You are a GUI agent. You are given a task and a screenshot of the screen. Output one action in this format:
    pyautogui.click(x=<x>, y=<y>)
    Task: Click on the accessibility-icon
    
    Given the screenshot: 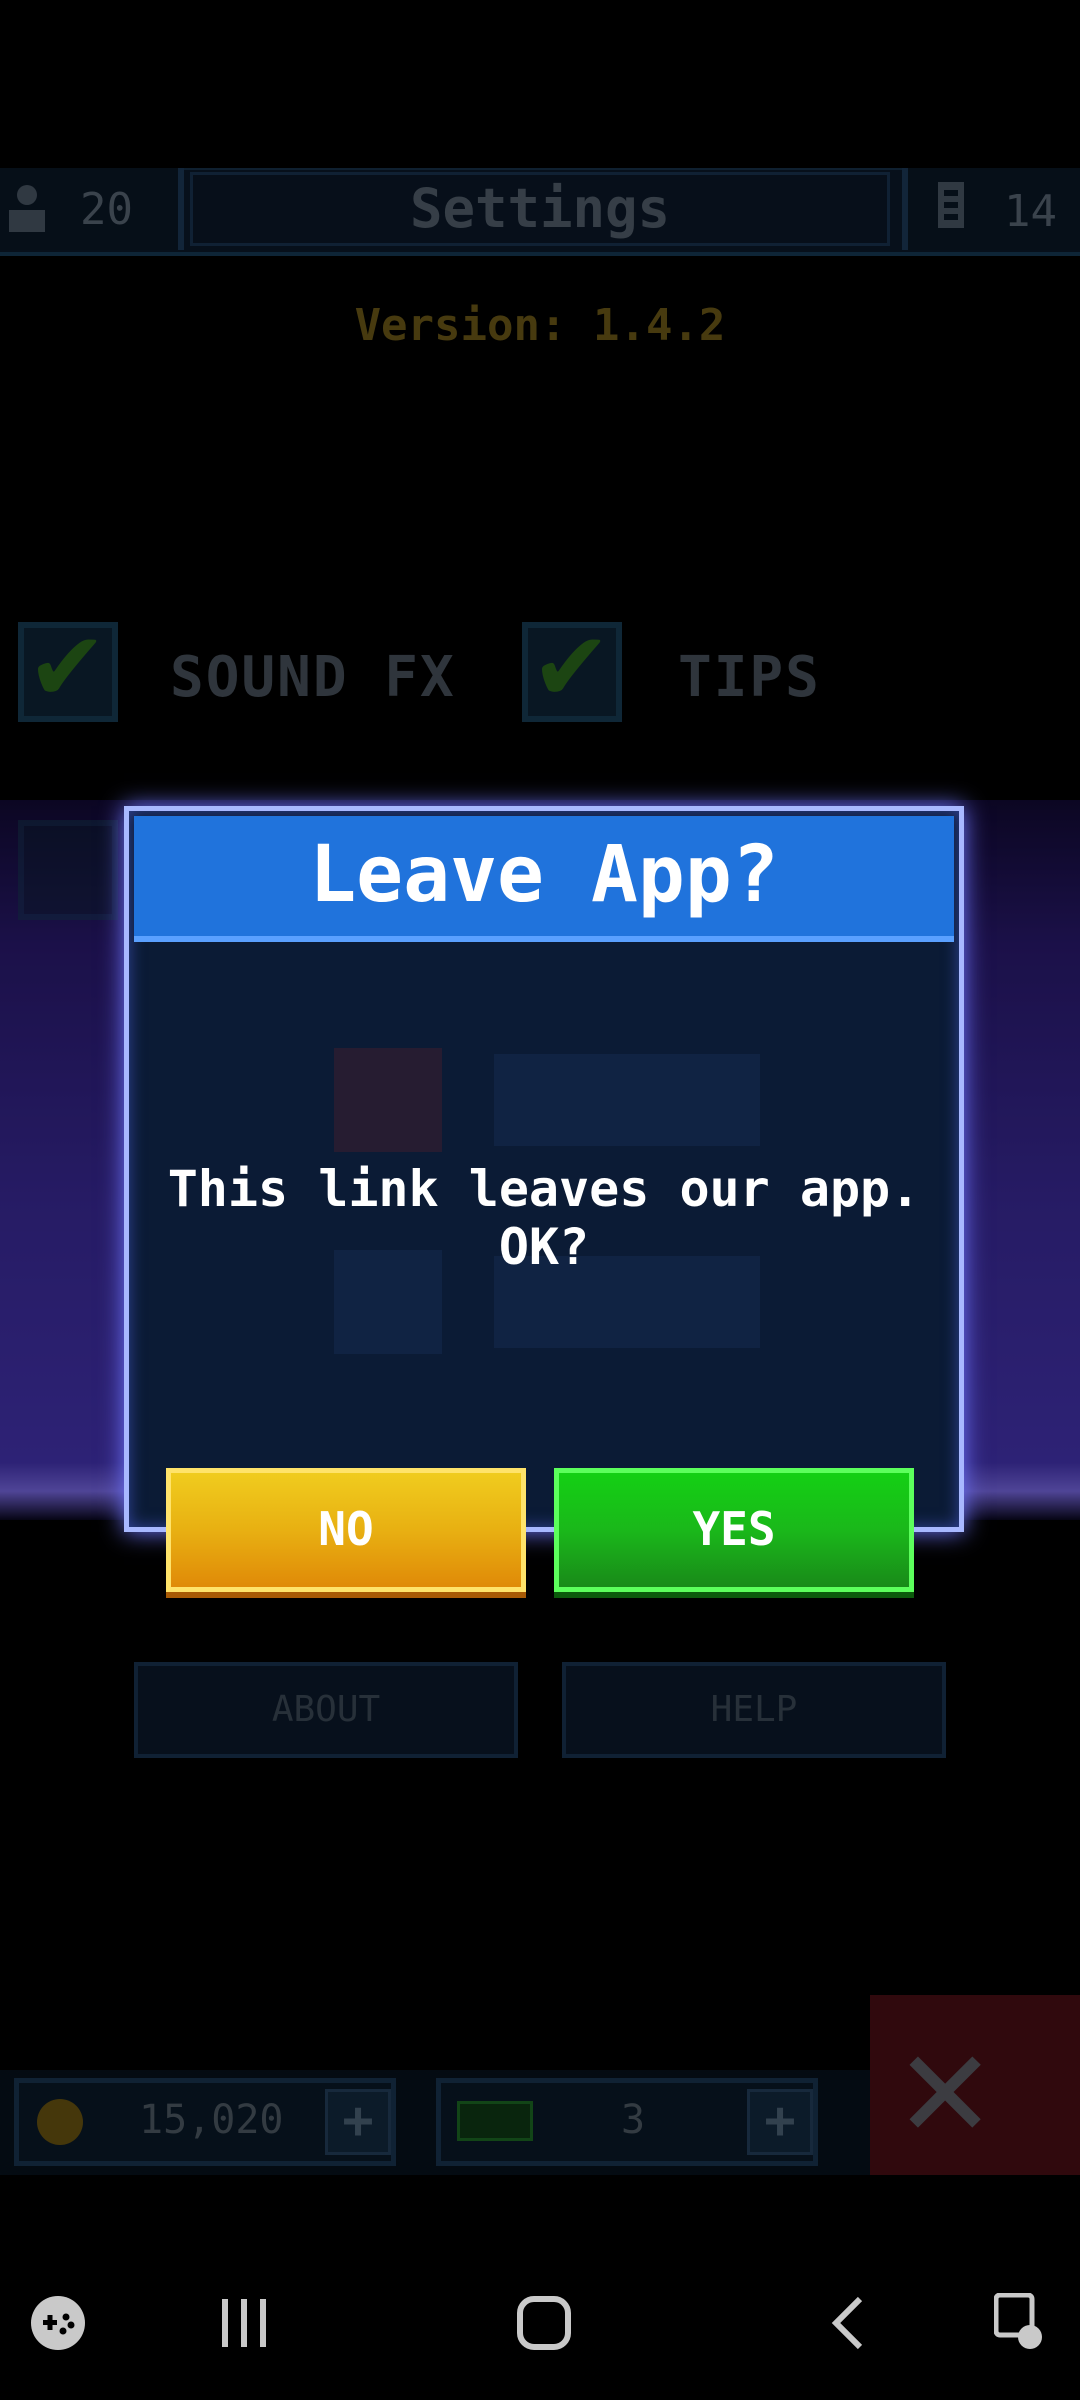 What is the action you would take?
    pyautogui.click(x=1021, y=2324)
    